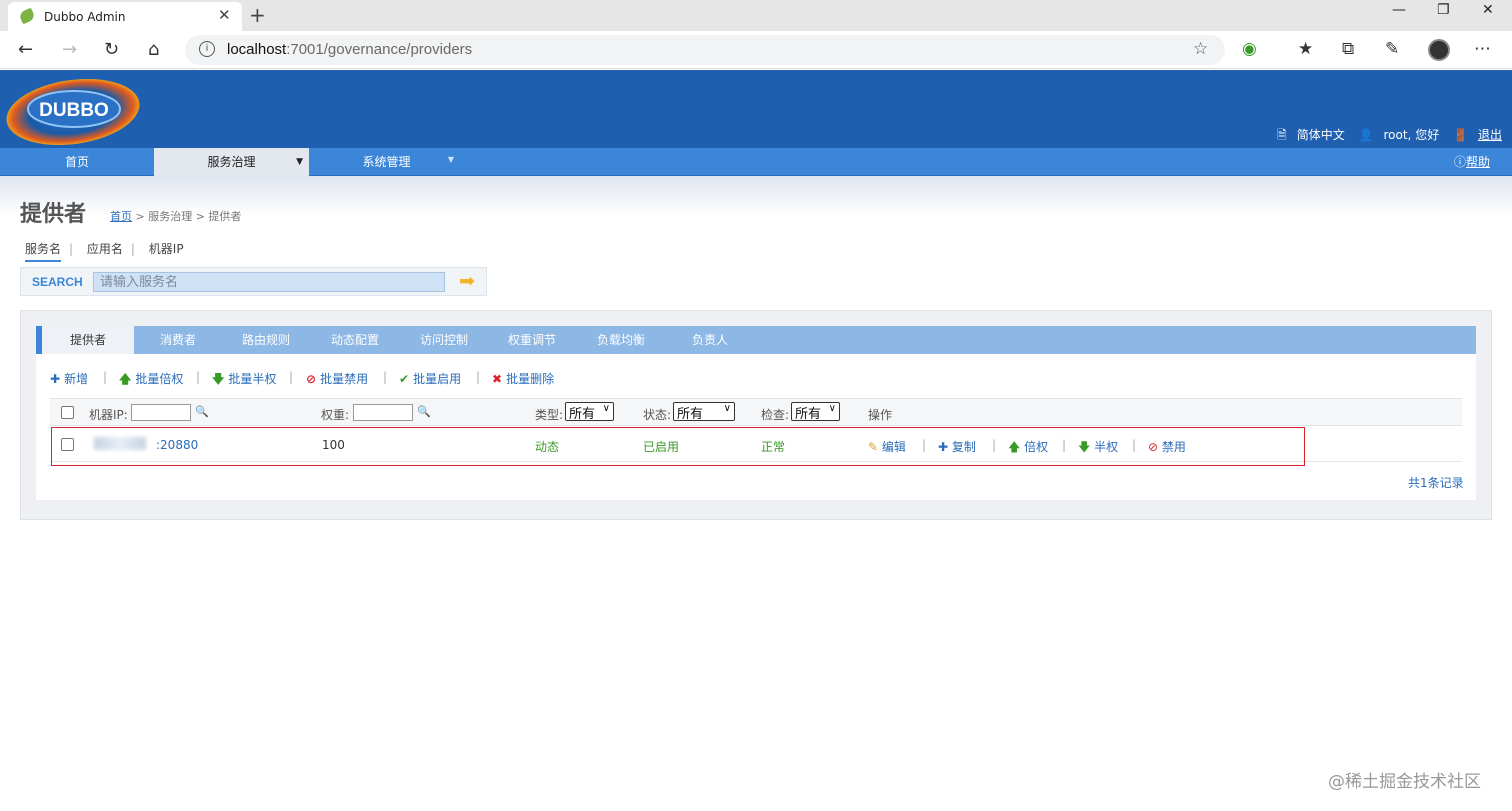  Describe the element at coordinates (266, 340) in the screenshot. I see `tab-routes: 路由规则` at that location.